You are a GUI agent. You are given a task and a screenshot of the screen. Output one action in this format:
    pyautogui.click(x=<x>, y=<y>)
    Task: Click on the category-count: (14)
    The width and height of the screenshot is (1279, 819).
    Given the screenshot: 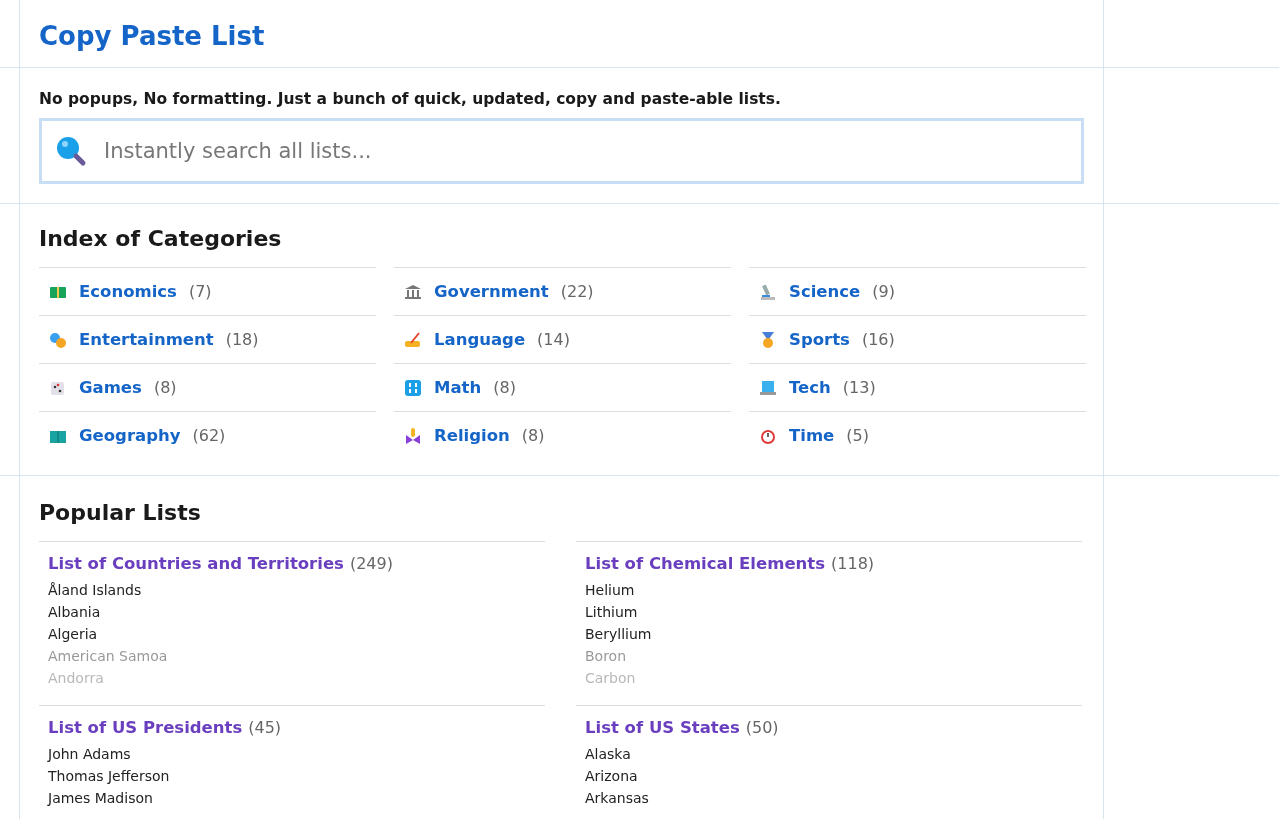 What is the action you would take?
    pyautogui.click(x=553, y=339)
    